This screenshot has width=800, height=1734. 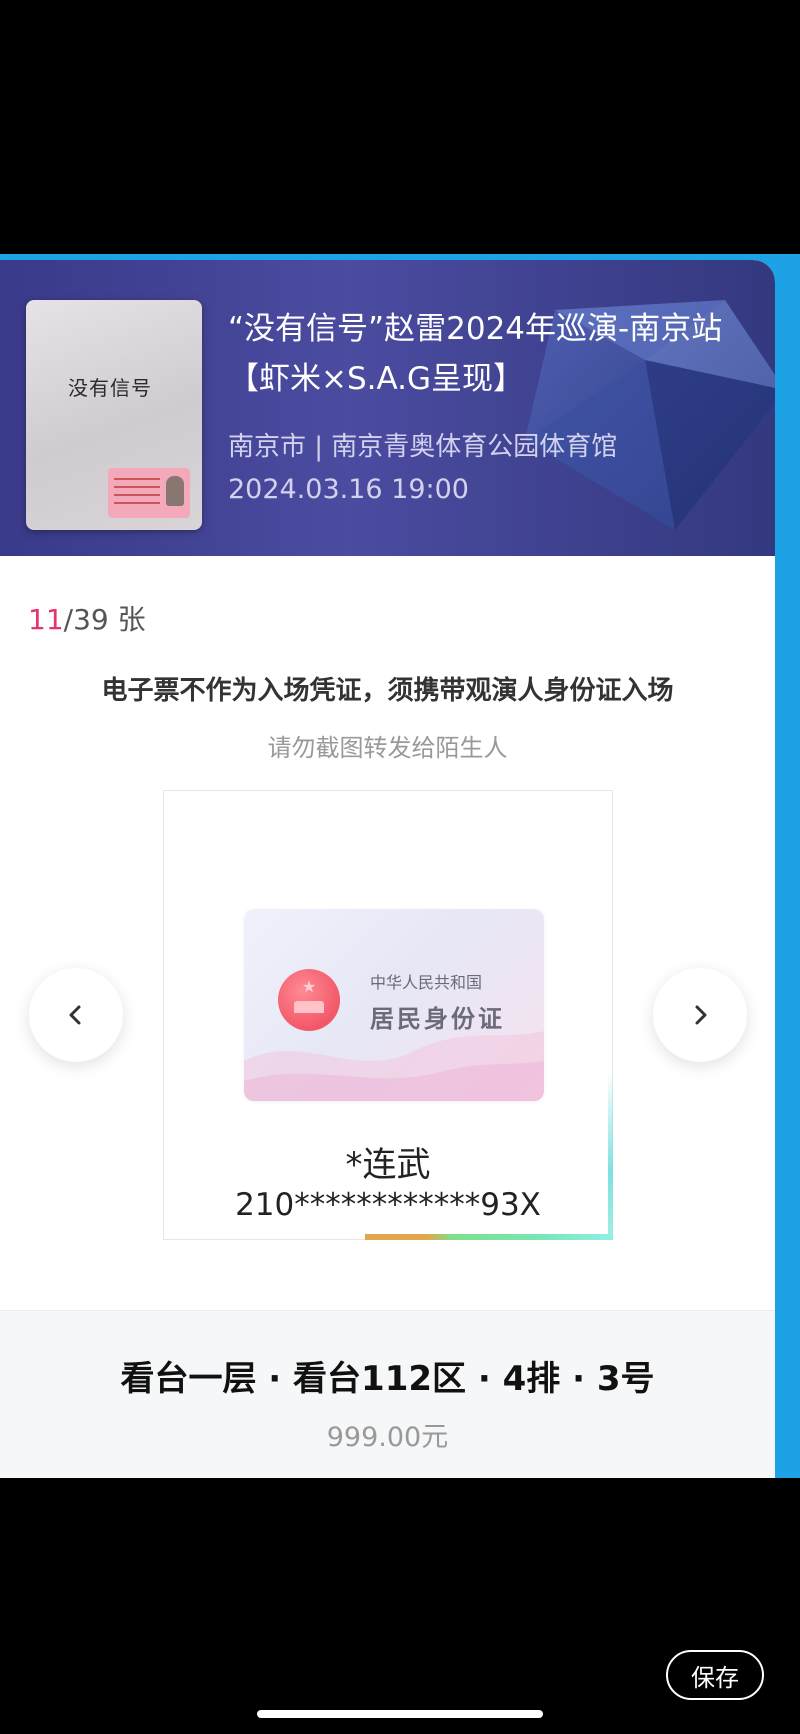 I want to click on holder-id-number: 210************93X, so click(x=388, y=1205).